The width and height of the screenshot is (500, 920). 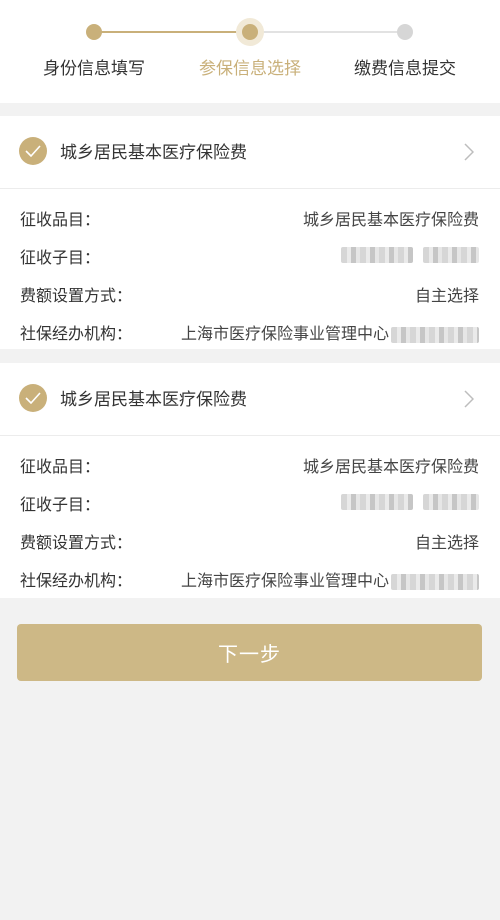 What do you see at coordinates (172, 32) in the screenshot?
I see `stepper-line-completed` at bounding box center [172, 32].